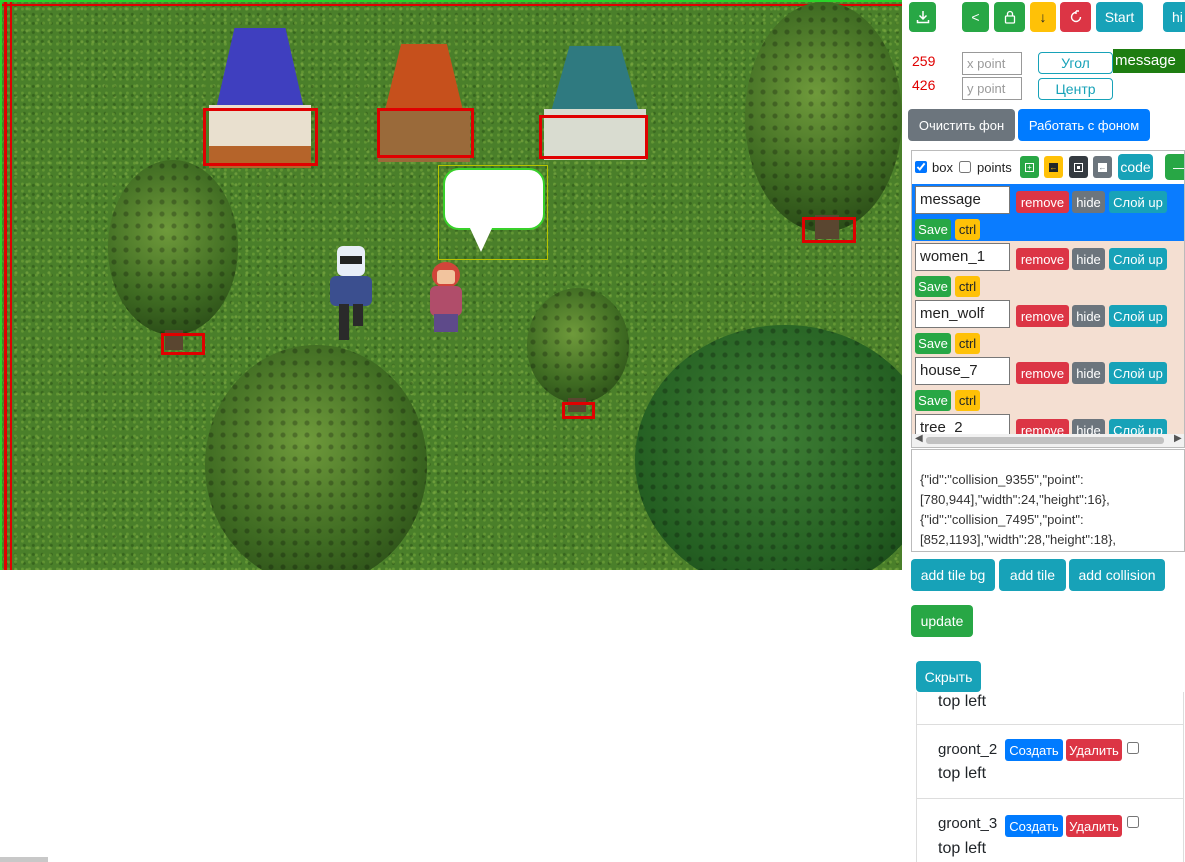 The height and width of the screenshot is (862, 1185). Describe the element at coordinates (919, 438) in the screenshot. I see `scroll-left-icon: ◀` at that location.